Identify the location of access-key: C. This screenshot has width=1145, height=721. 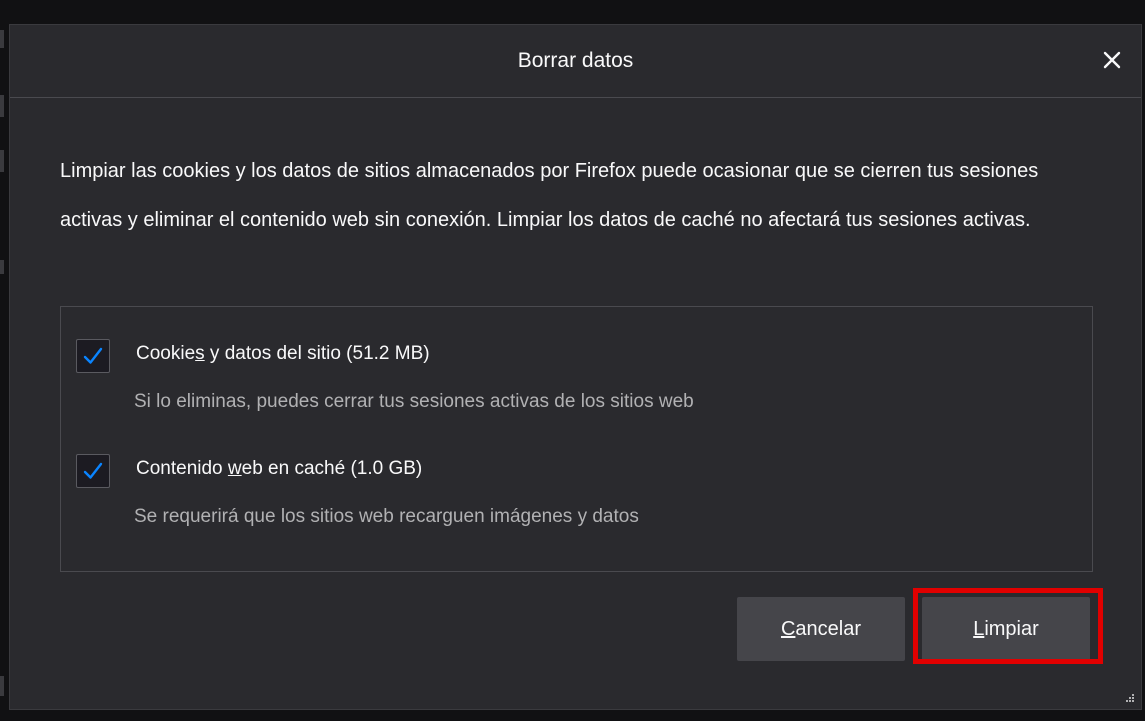
(788, 628).